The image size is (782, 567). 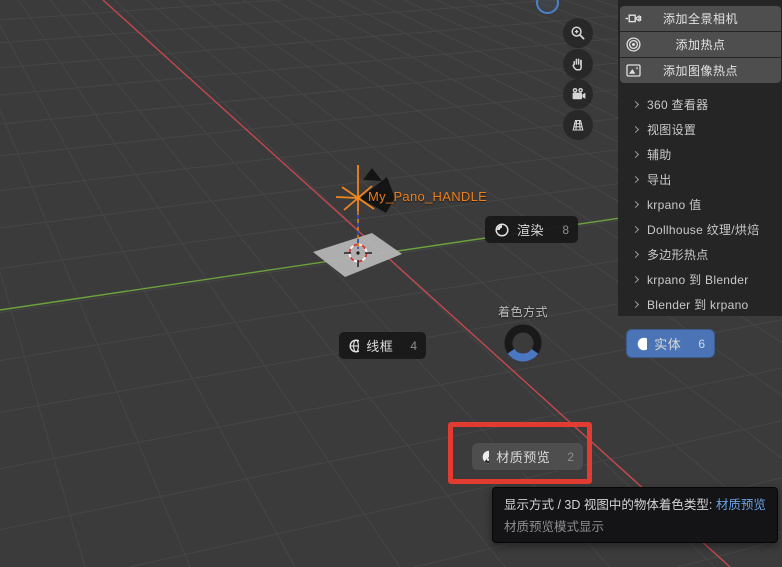 I want to click on add-image-hotspot-button: 添加图像热点, so click(x=700, y=70).